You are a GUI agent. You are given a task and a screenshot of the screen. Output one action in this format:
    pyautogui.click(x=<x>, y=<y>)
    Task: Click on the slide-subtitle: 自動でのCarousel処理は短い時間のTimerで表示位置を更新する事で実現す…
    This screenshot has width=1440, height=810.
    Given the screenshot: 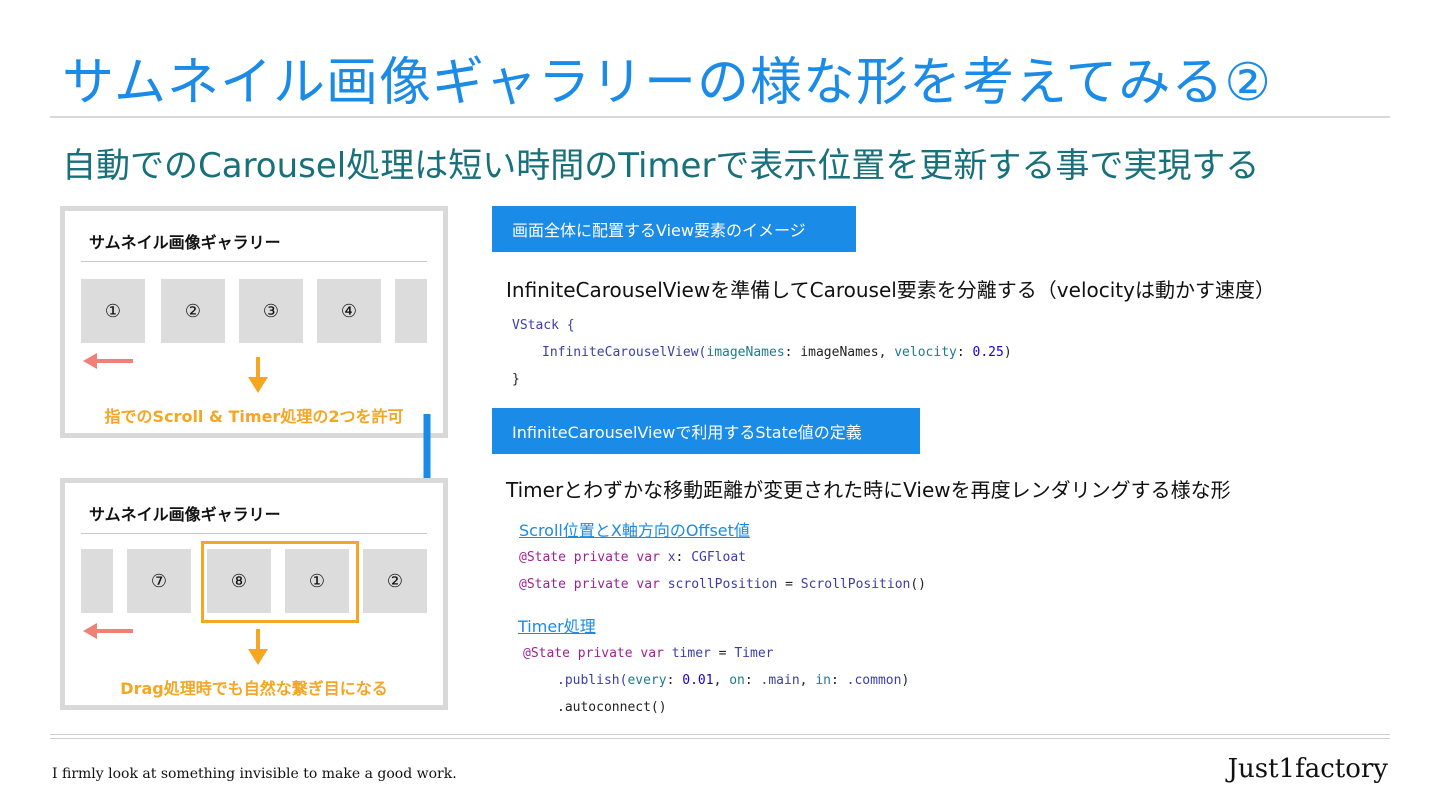 What is the action you would take?
    pyautogui.click(x=661, y=166)
    